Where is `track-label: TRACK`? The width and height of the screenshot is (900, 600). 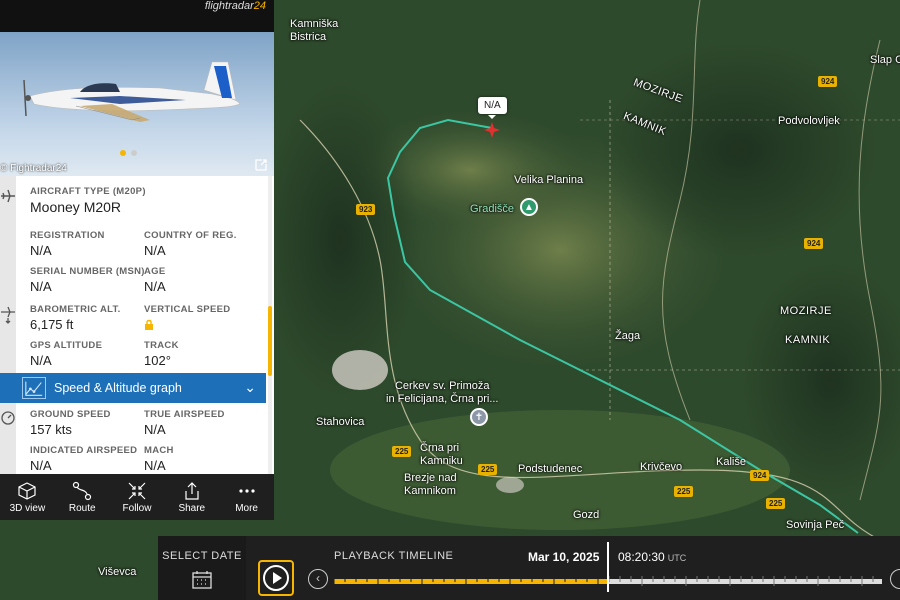
track-label: TRACK is located at coordinates (161, 345).